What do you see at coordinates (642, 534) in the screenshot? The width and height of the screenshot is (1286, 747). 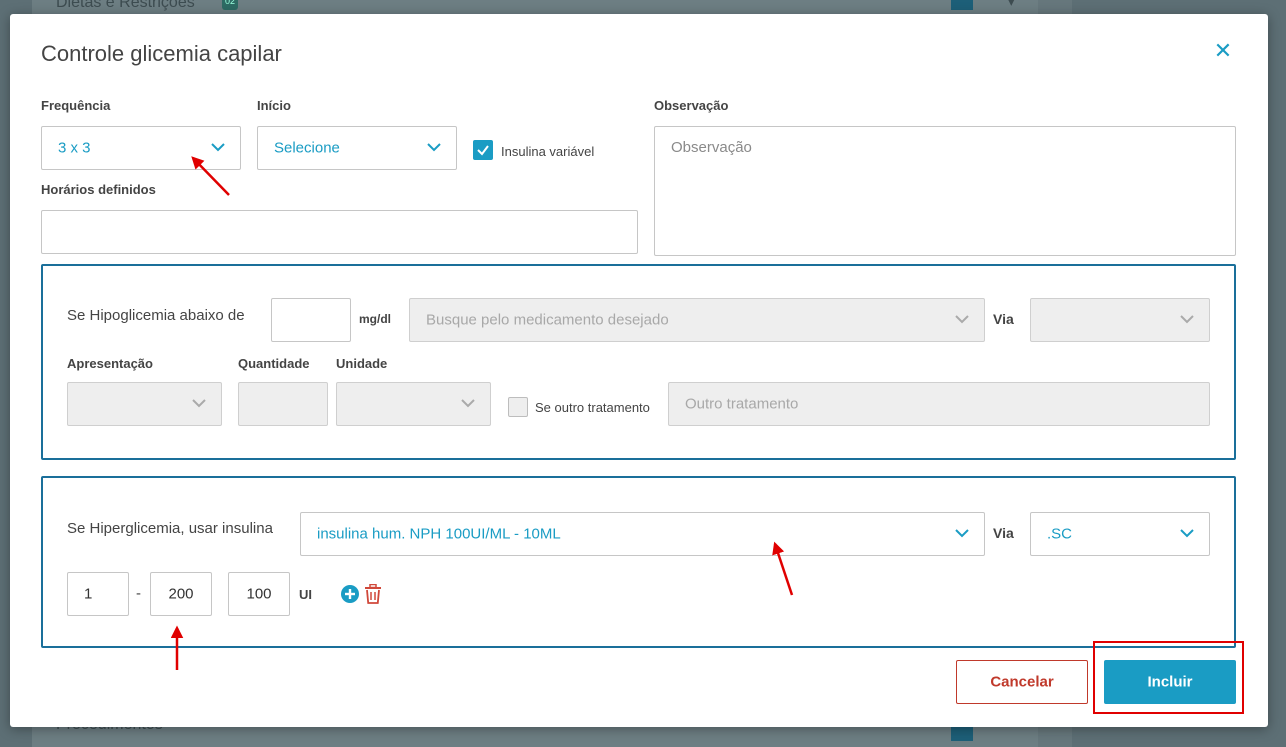 I see `hiperglicemia-medicamento-select: insulina hum. NPH 100UI/ML - 10ML` at bounding box center [642, 534].